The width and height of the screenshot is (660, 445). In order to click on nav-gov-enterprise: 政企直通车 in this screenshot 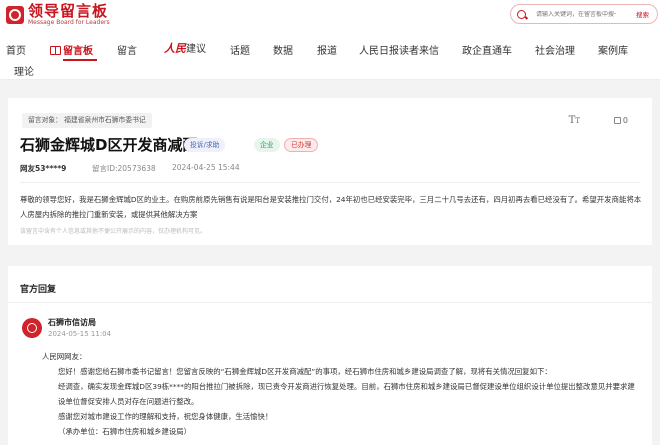, I will do `click(487, 49)`.